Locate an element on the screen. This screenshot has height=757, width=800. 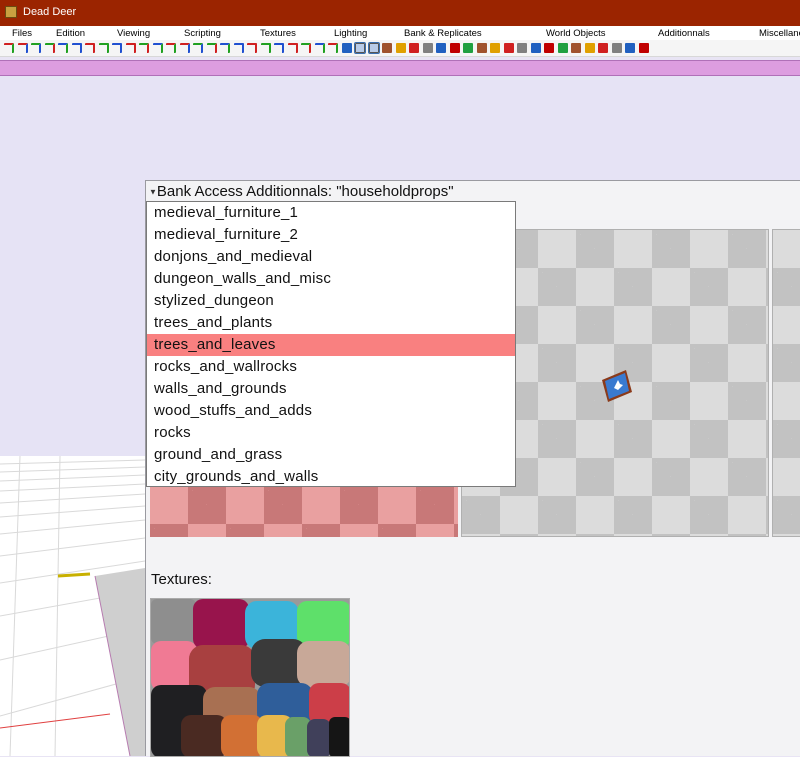
title-bar: Dead Deer is located at coordinates (400, 13).